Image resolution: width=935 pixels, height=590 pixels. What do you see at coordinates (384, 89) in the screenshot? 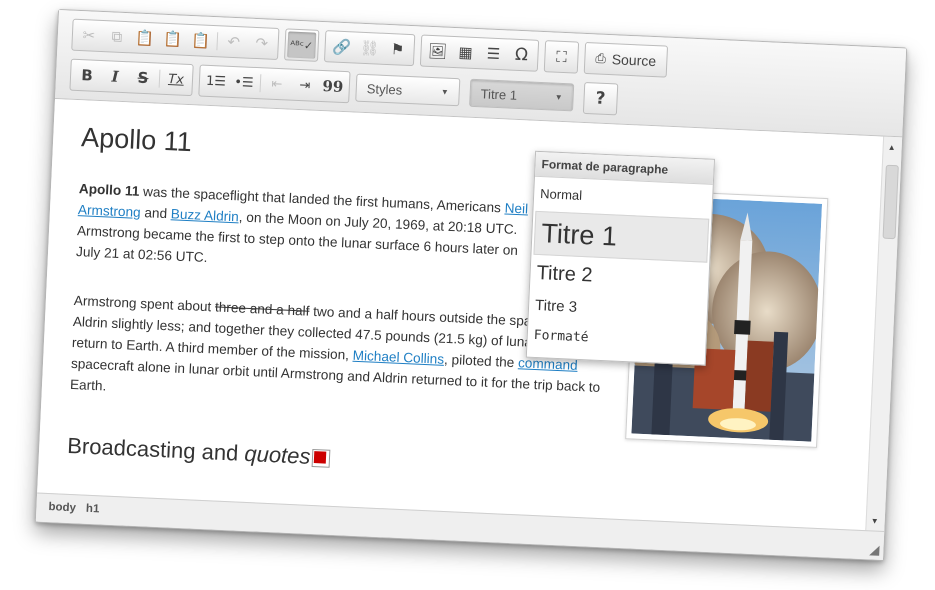
I see `styles-label: Styles` at bounding box center [384, 89].